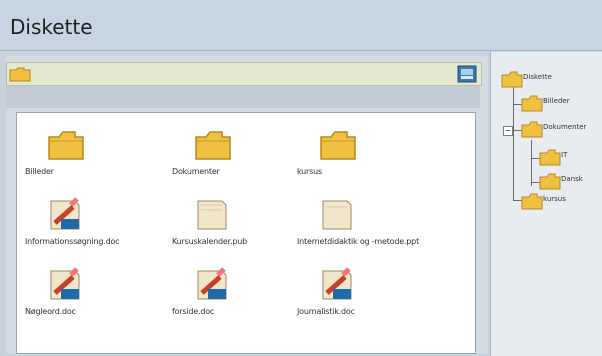  I want to click on file-item: Internetdidaktik og -metode.ppt, so click(372, 225).